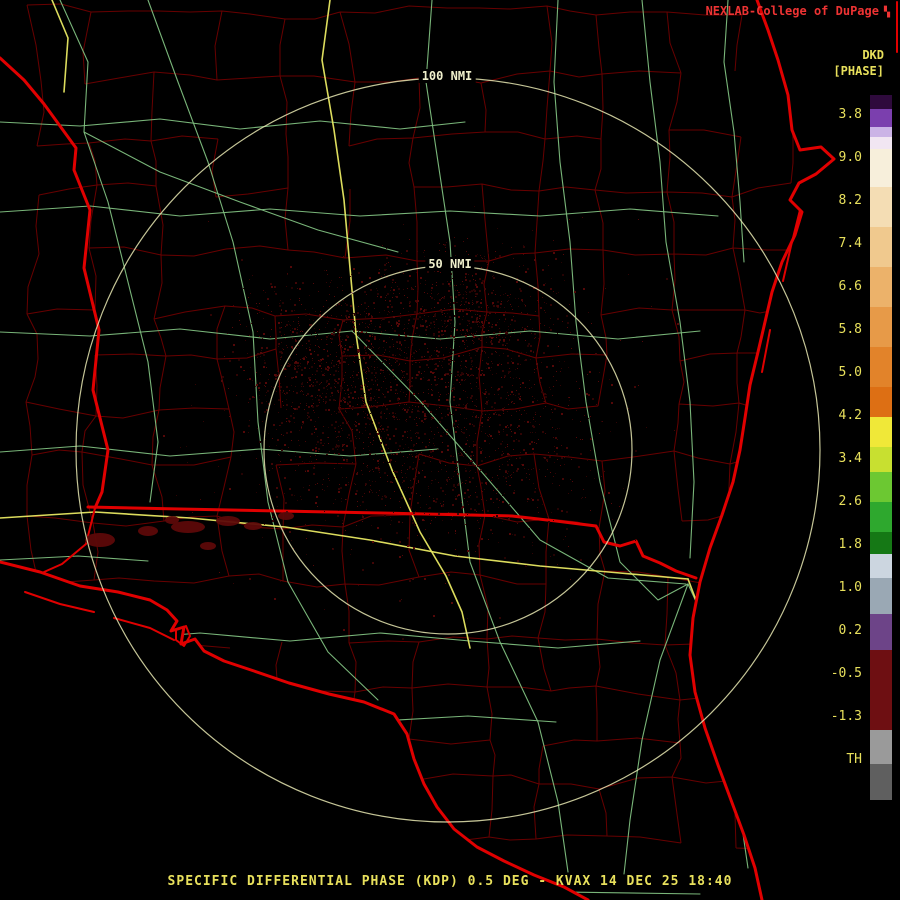 The image size is (900, 900). Describe the element at coordinates (850, 286) in the screenshot. I see `color-scale-label: 6.6` at that location.